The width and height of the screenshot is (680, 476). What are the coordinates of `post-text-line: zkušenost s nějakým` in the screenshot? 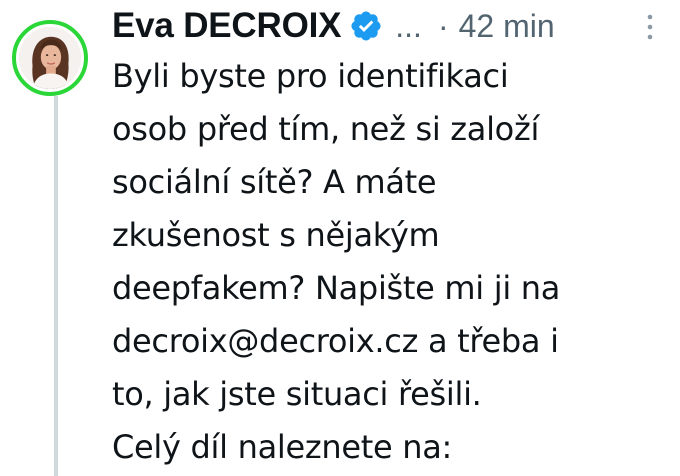 It's located at (276, 235).